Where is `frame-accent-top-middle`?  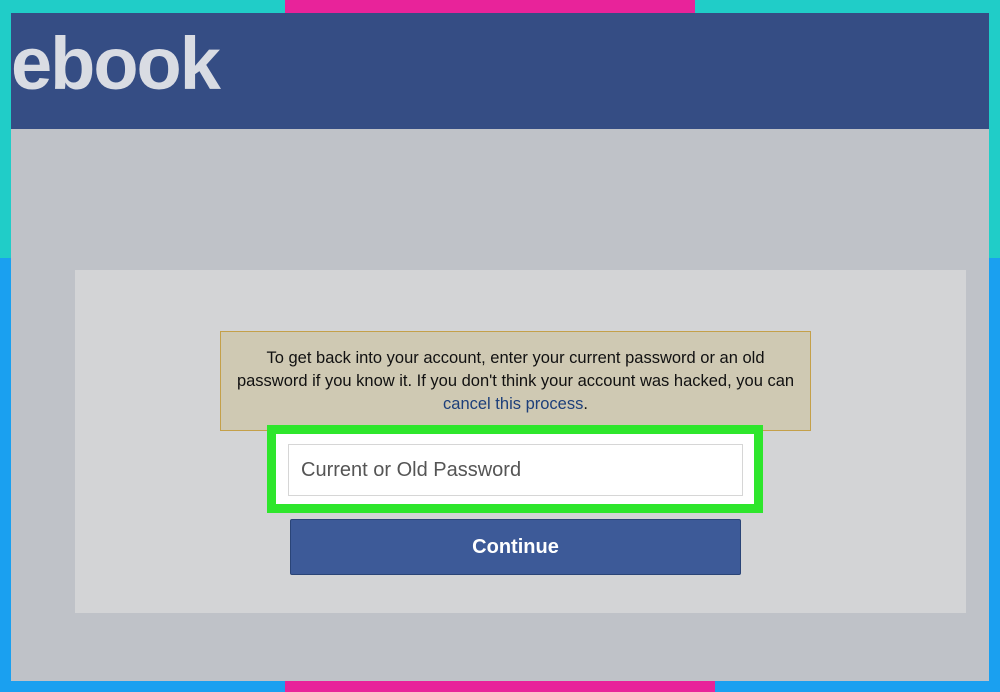
frame-accent-top-middle is located at coordinates (490, 7).